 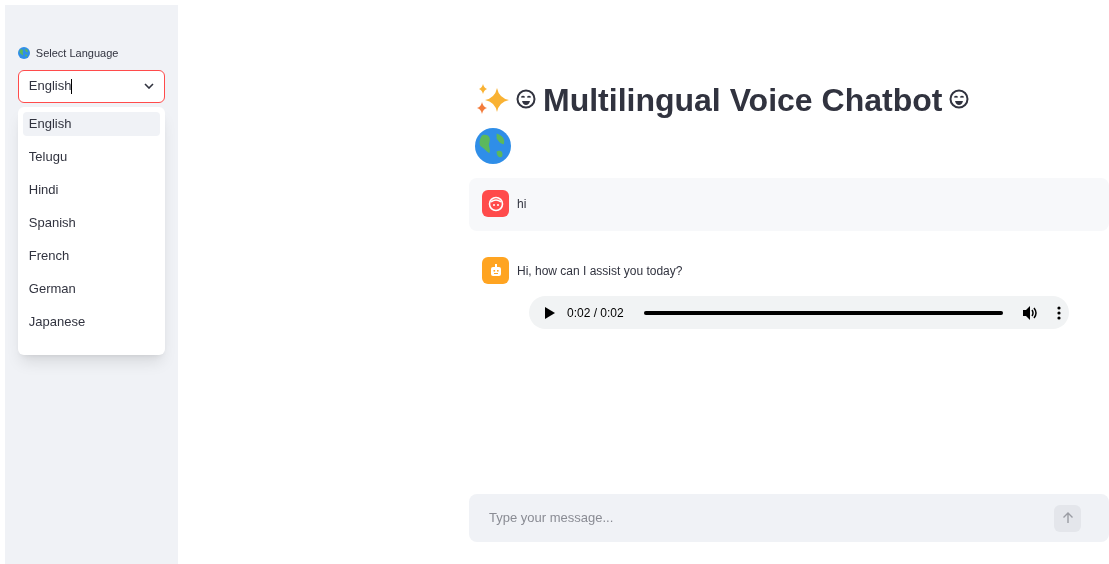 I want to click on volume-icon, so click(x=1030, y=312).